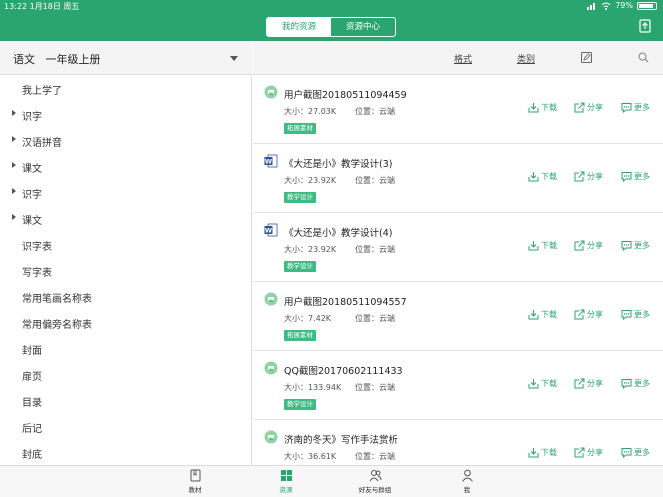 Image resolution: width=663 pixels, height=497 pixels. What do you see at coordinates (458, 247) in the screenshot?
I see `resource-item: W 《大还是小》教学设计(4) 大小：23.92K 位置：云端 教学设计 下载 分享 更多` at bounding box center [458, 247].